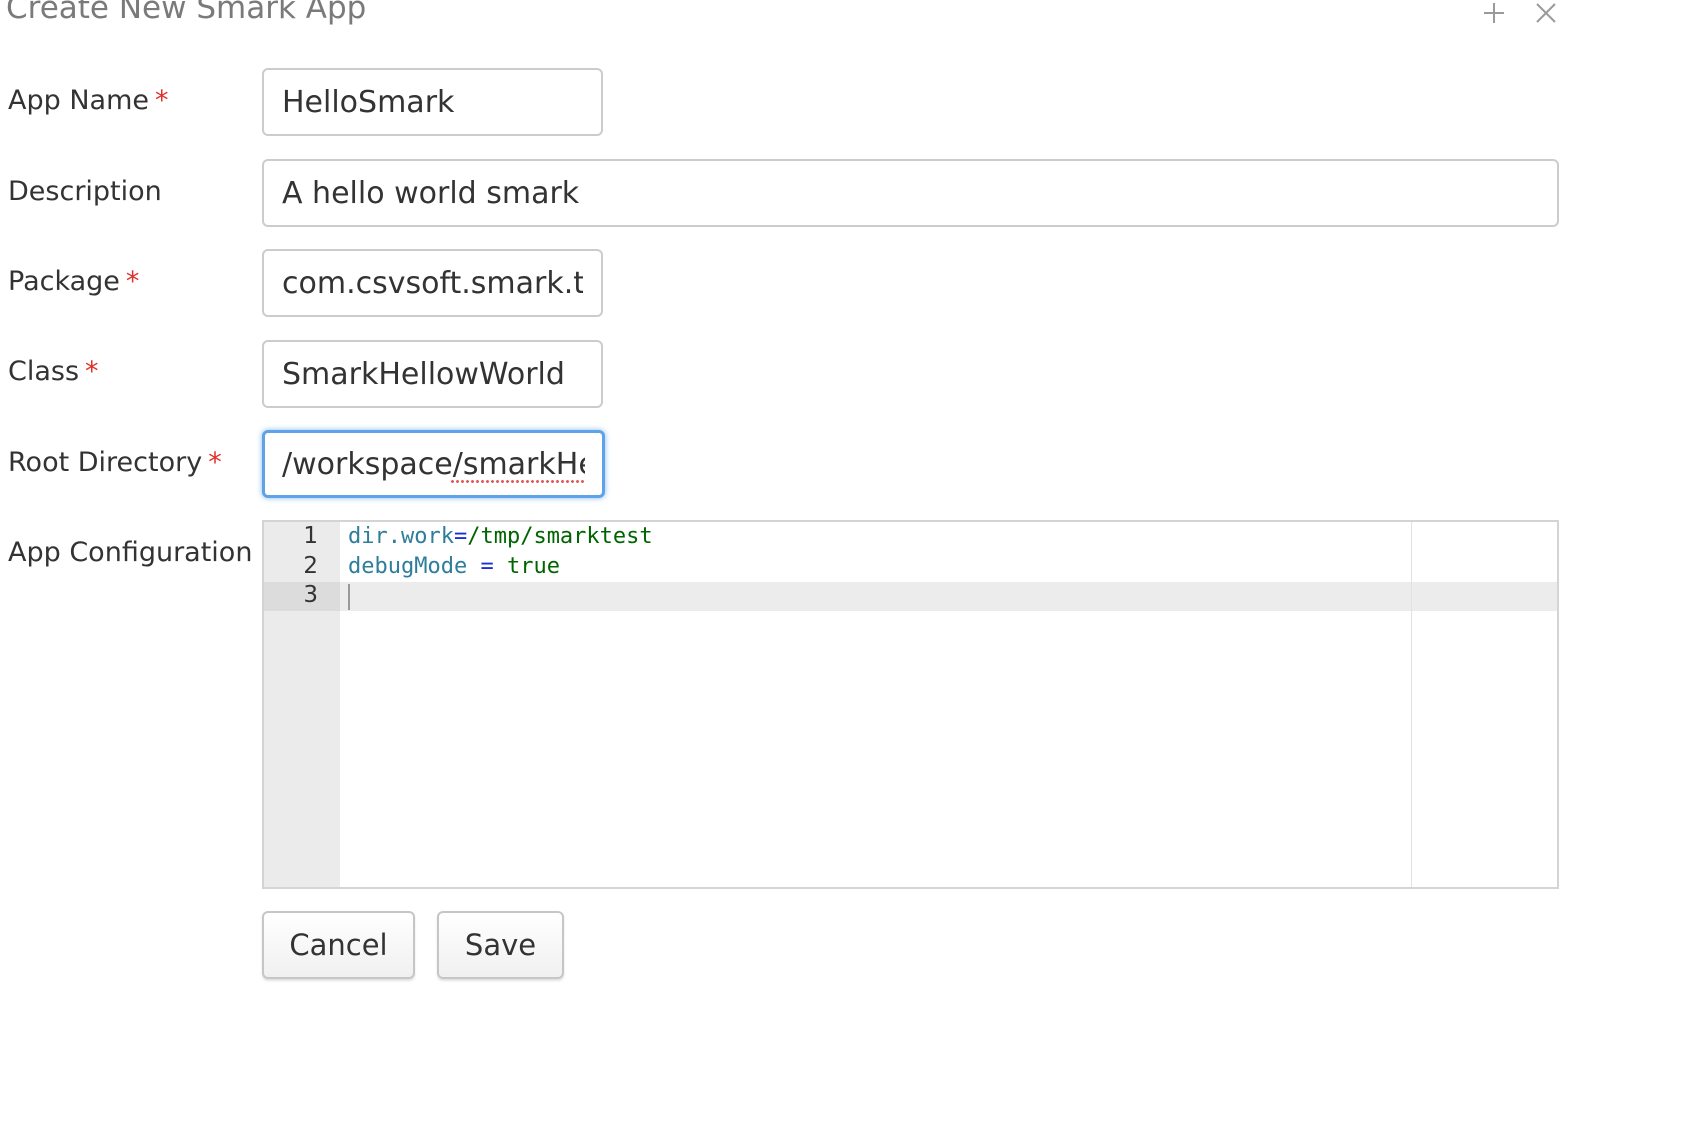 This screenshot has width=1700, height=1128. What do you see at coordinates (433, 464) in the screenshot?
I see `root-directory-input` at bounding box center [433, 464].